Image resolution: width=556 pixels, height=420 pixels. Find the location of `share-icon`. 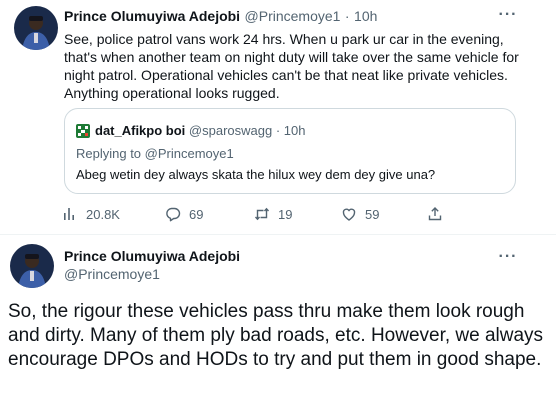

share-icon is located at coordinates (435, 214).